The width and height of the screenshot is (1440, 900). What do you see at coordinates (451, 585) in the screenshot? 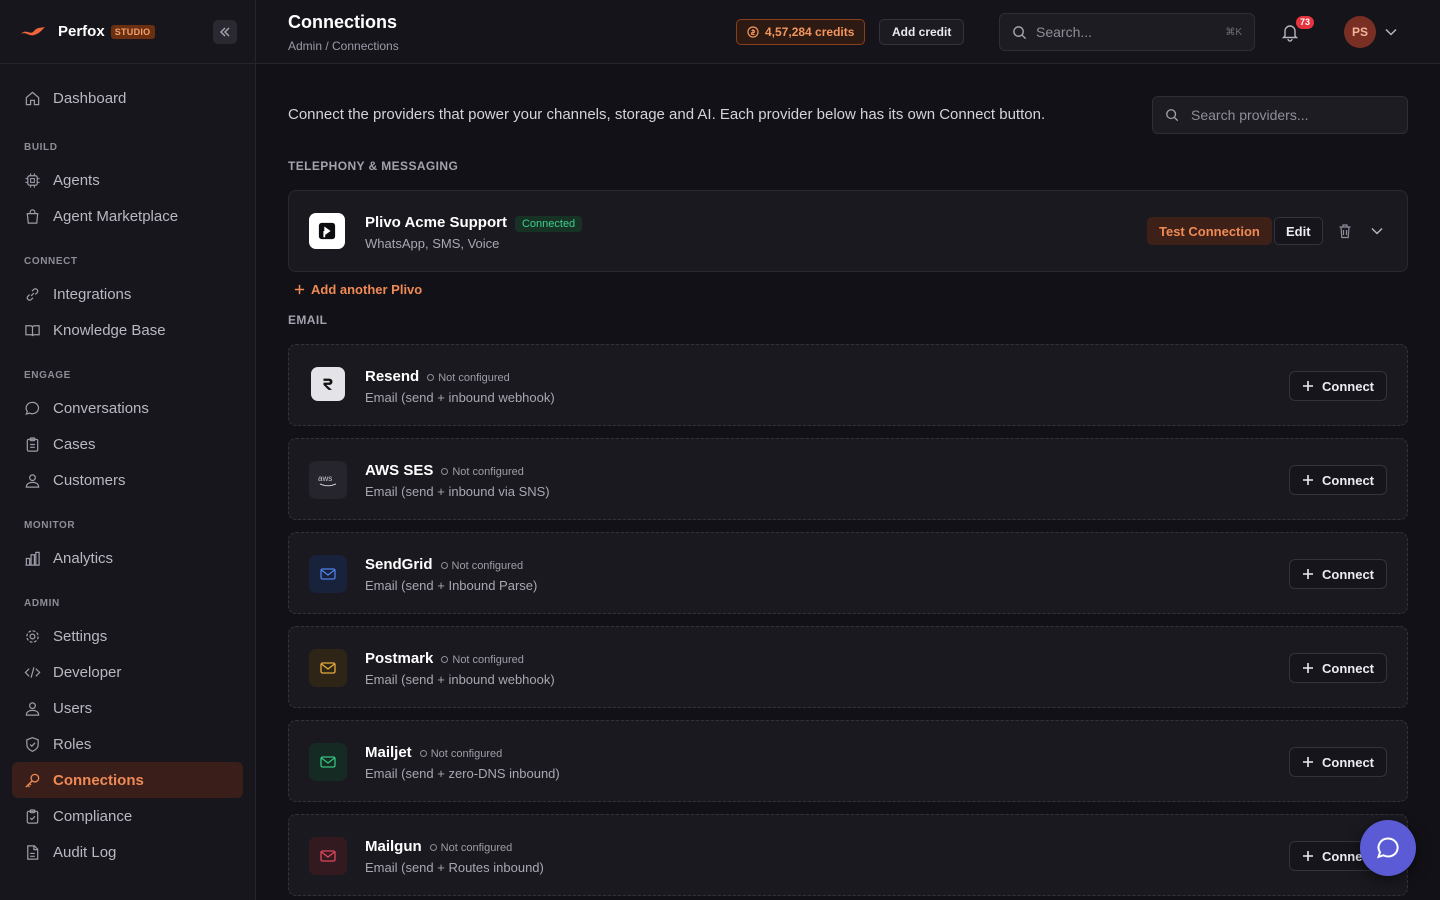
I see `provider-description: Email (send + Inbound Parse)` at bounding box center [451, 585].